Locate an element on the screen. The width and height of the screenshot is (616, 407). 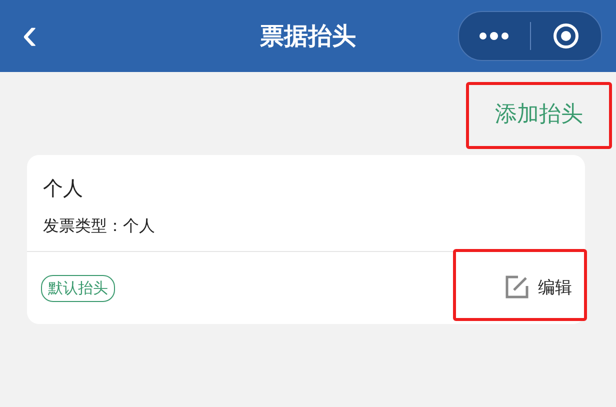
page-title: 票据抬头 is located at coordinates (308, 36).